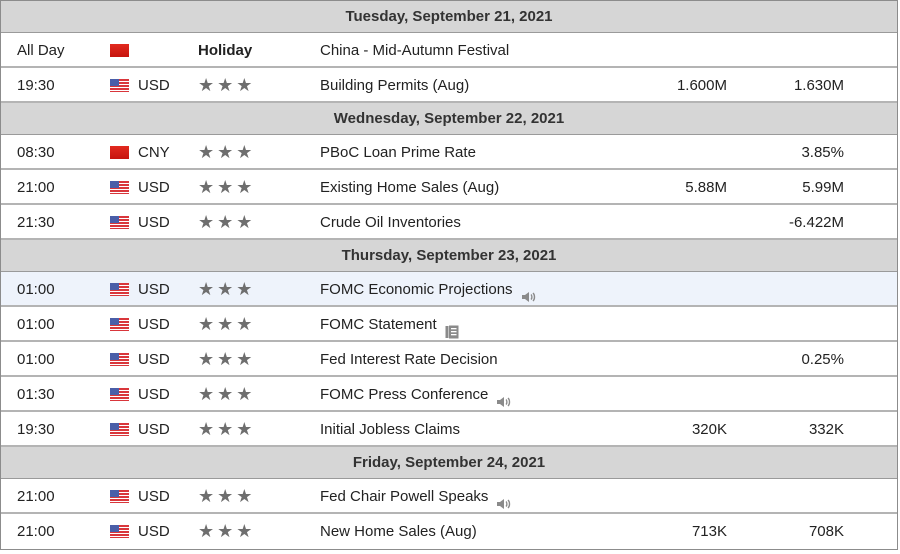  What do you see at coordinates (818, 85) in the screenshot?
I see `event-forecast: 1.630M` at bounding box center [818, 85].